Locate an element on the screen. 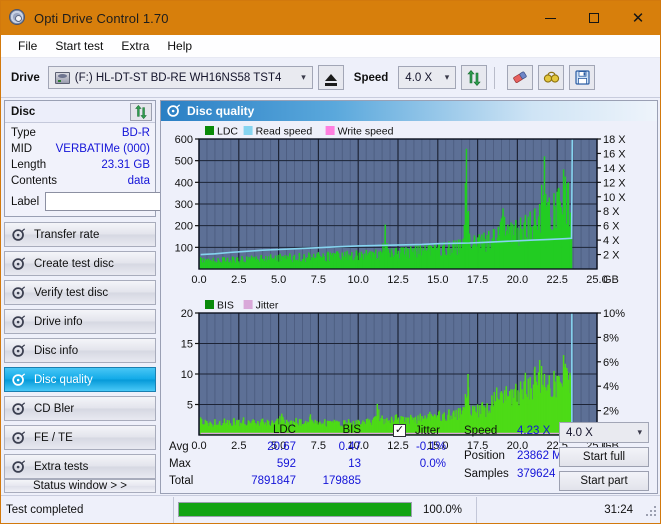  minimize-button is located at coordinates (550, 18).